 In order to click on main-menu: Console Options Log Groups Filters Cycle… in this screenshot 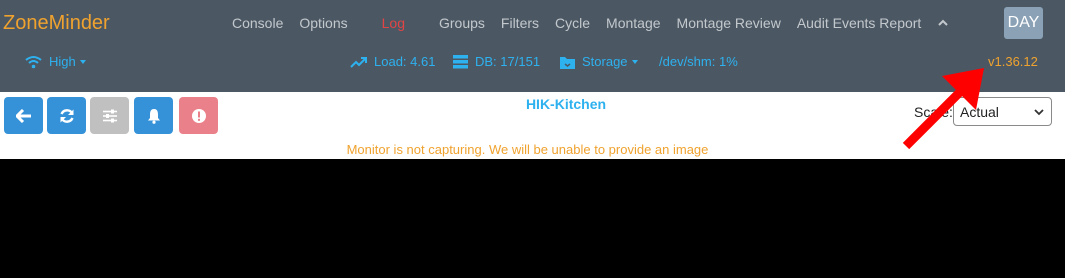, I will do `click(590, 23)`.